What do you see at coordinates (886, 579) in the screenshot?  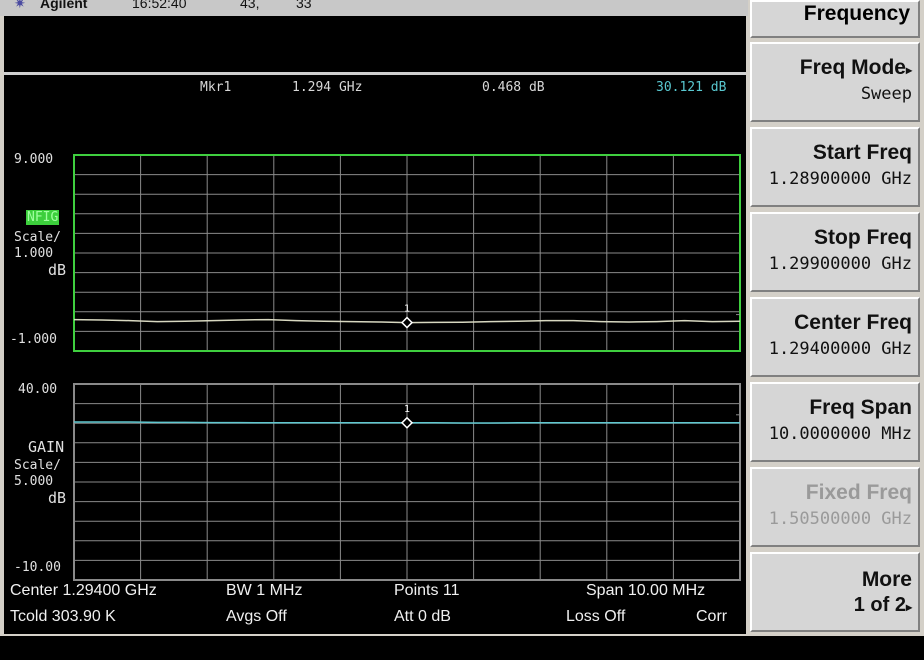 I see `softkey-label: More` at bounding box center [886, 579].